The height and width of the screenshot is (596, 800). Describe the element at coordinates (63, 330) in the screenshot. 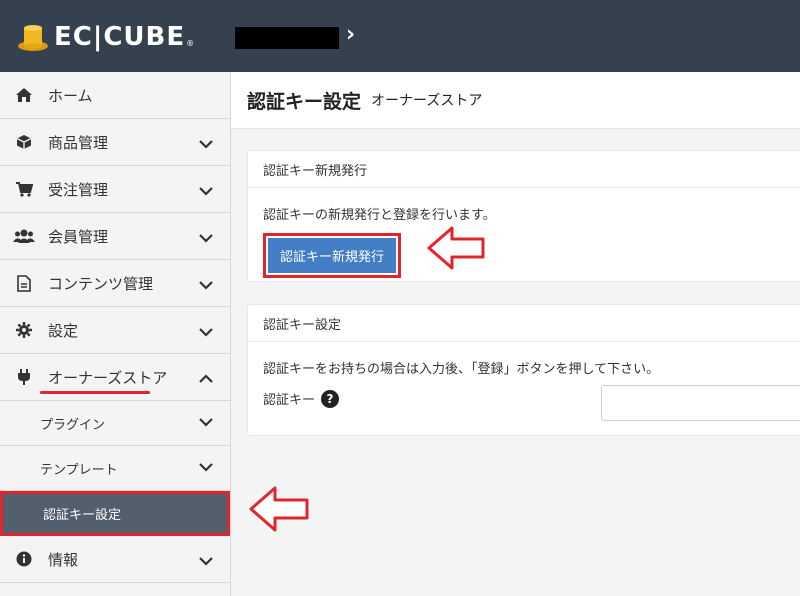

I see `sidebar-item-label: 設定` at that location.